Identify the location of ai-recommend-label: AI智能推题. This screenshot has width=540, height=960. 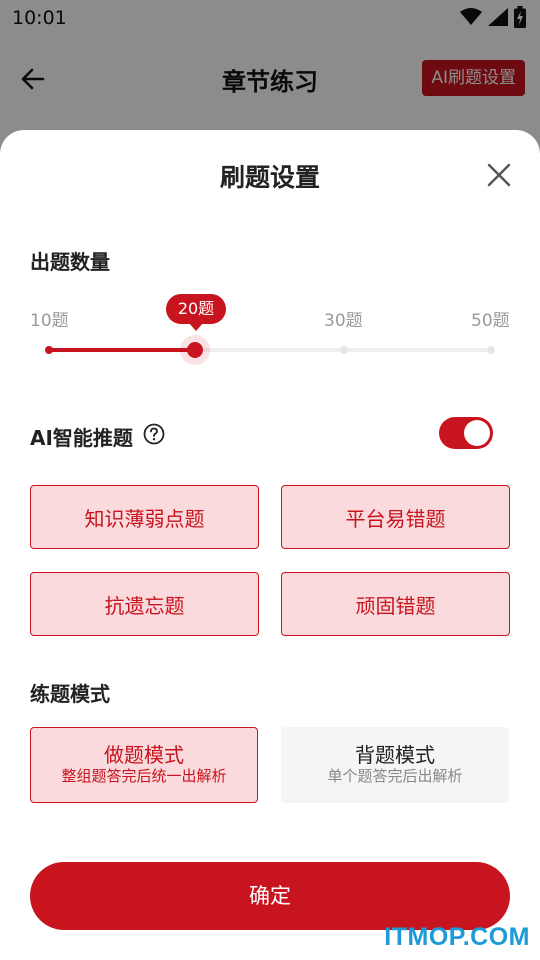
(81, 438).